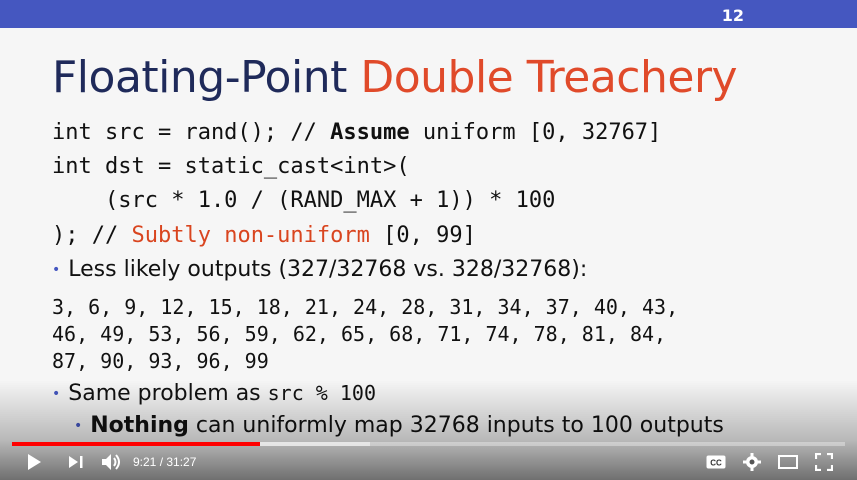 This screenshot has width=857, height=480. I want to click on title-part-1: Floating-Point, so click(206, 77).